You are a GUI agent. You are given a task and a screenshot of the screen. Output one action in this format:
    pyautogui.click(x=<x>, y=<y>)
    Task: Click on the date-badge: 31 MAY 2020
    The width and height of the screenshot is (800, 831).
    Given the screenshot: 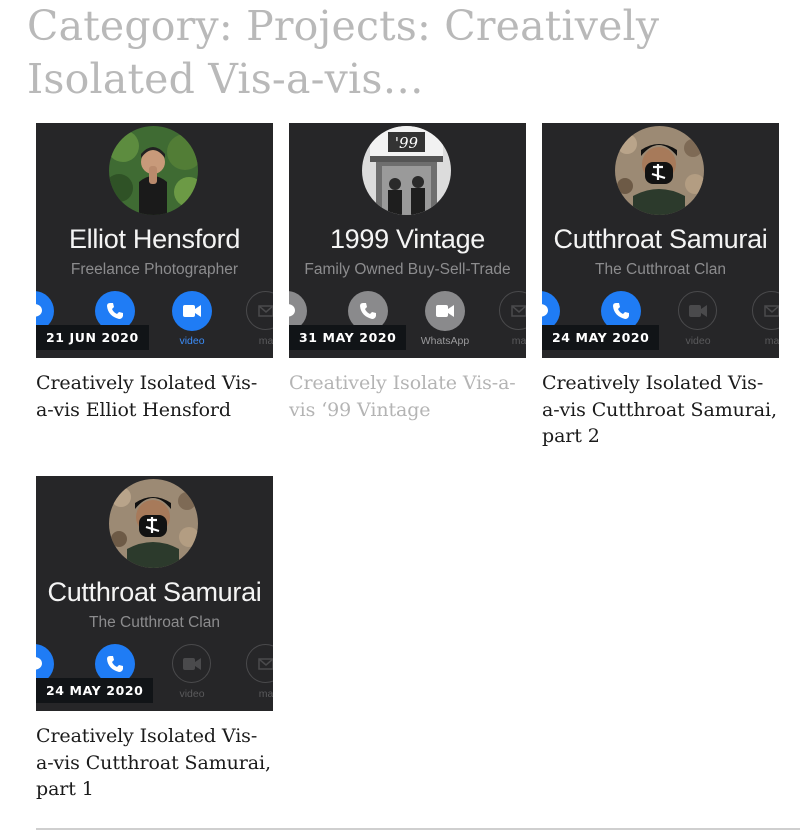 What is the action you would take?
    pyautogui.click(x=348, y=337)
    